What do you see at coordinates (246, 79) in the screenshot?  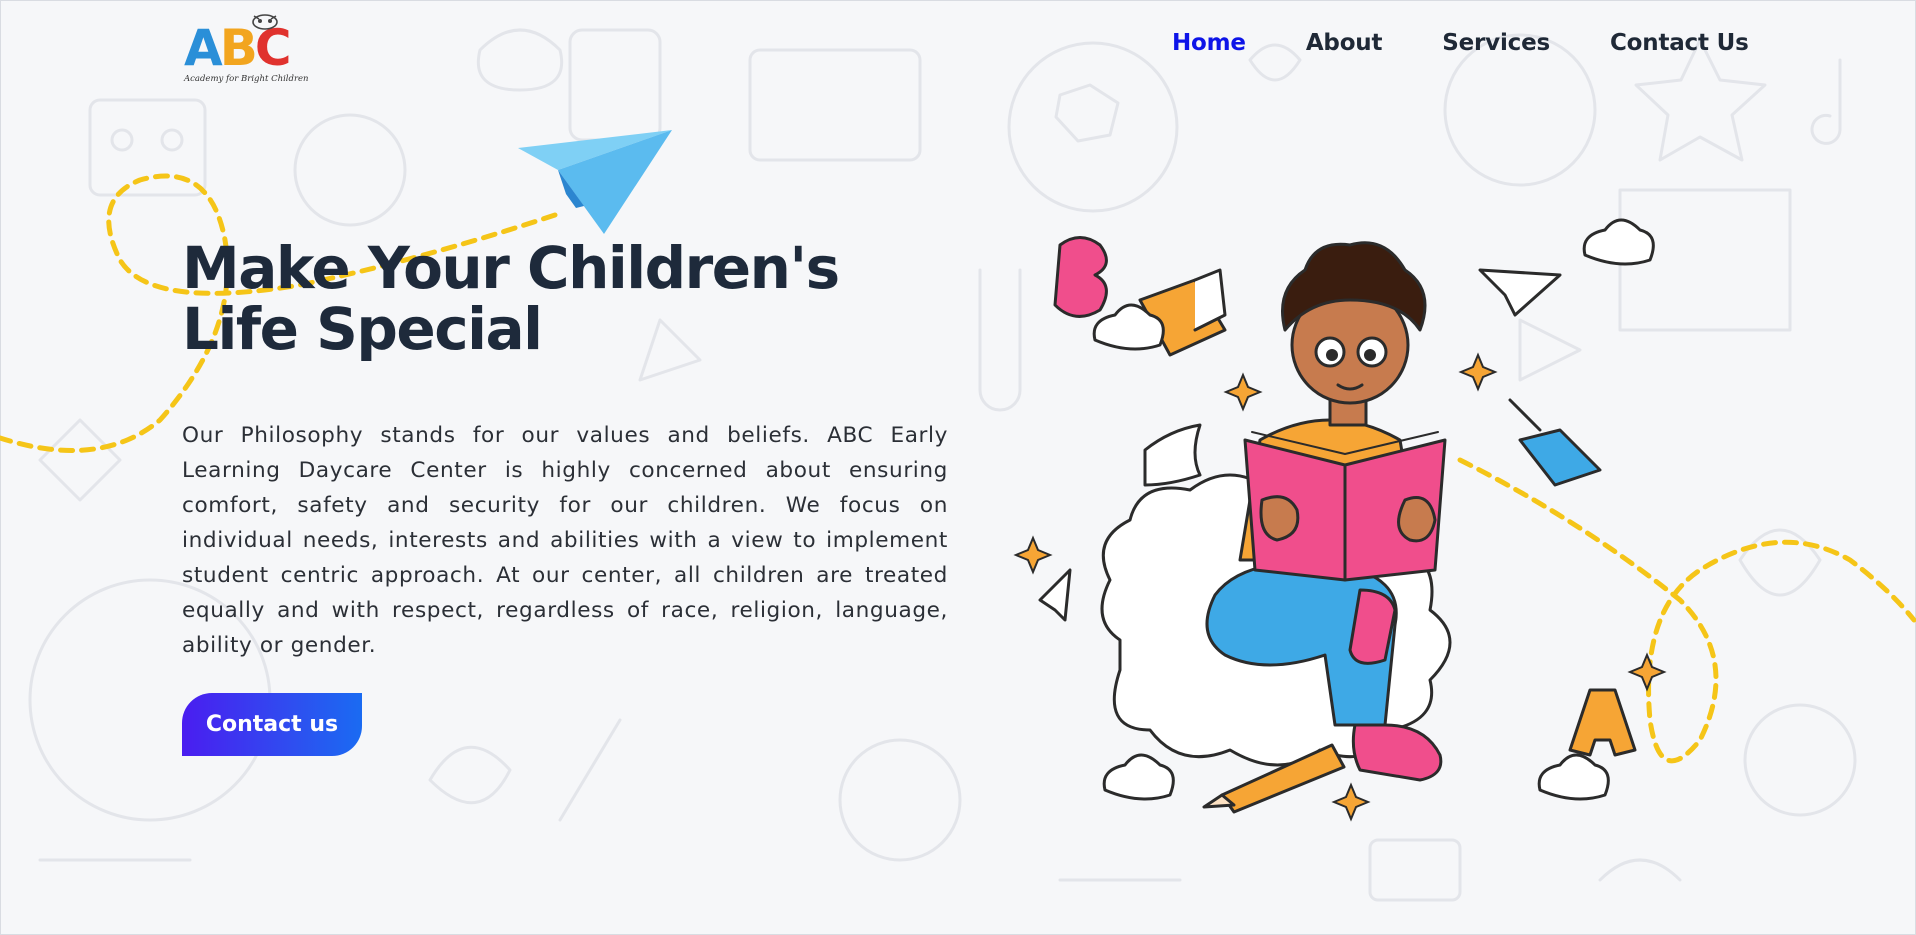 I see `logo-tagline: Academy for Bright Children` at bounding box center [246, 79].